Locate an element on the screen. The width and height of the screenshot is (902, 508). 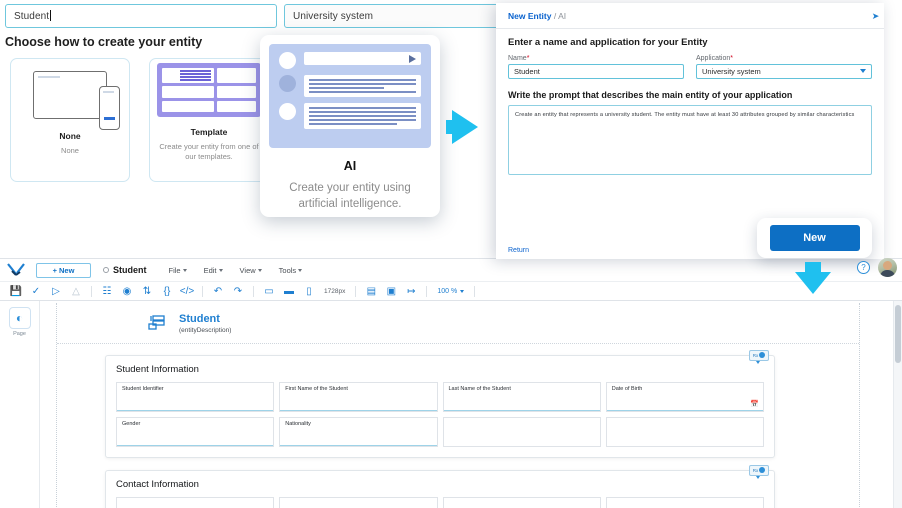
document-name: Student is located at coordinates (125, 270).